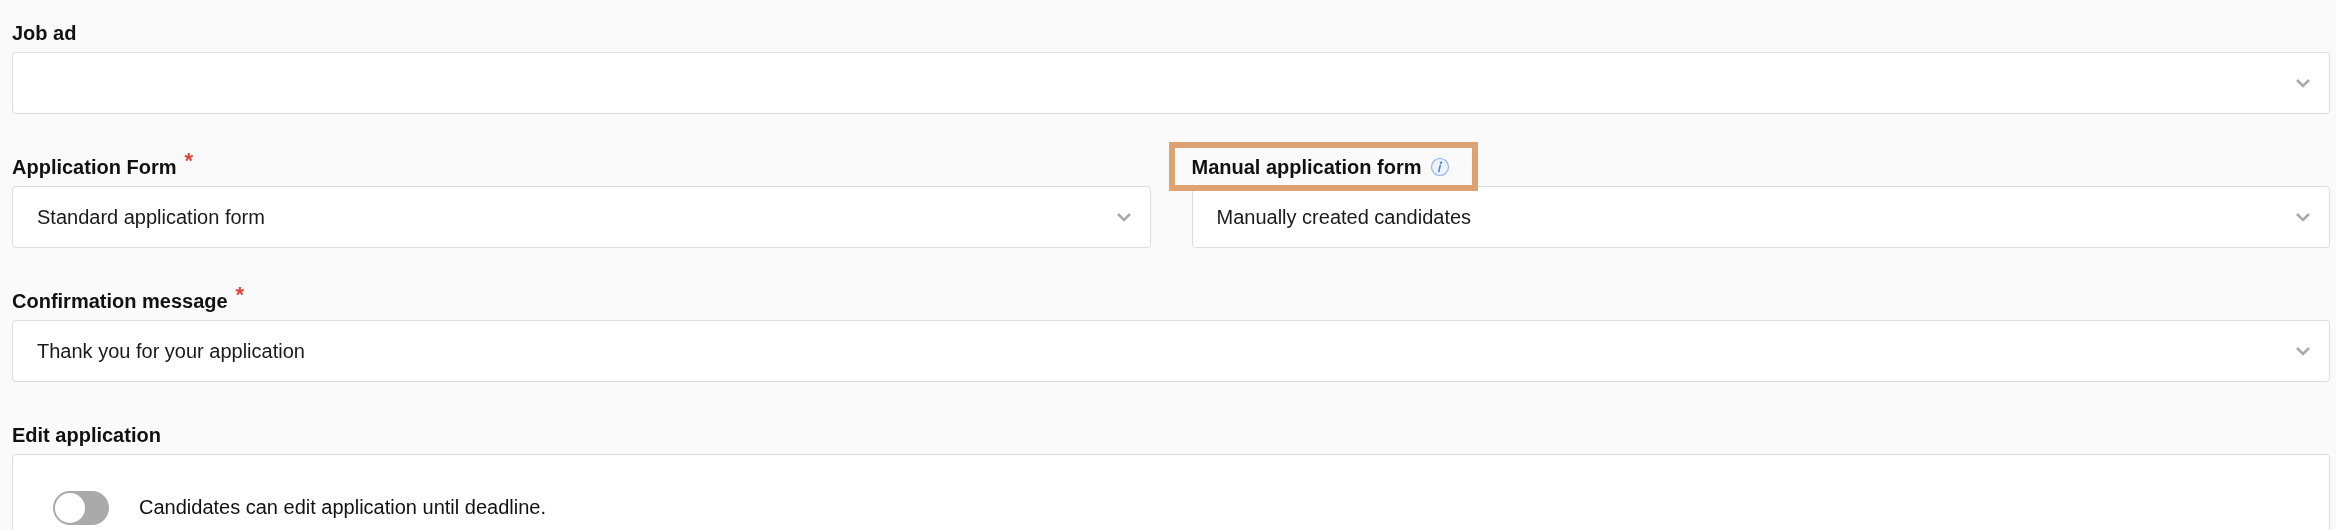 This screenshot has width=2336, height=530. I want to click on info-icon, so click(1439, 167).